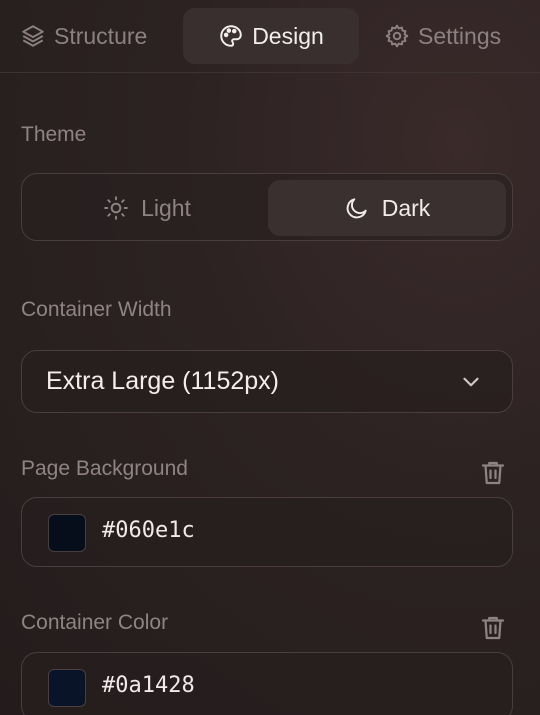 The width and height of the screenshot is (540, 715). I want to click on theme-dark-button: Dark, so click(387, 208).